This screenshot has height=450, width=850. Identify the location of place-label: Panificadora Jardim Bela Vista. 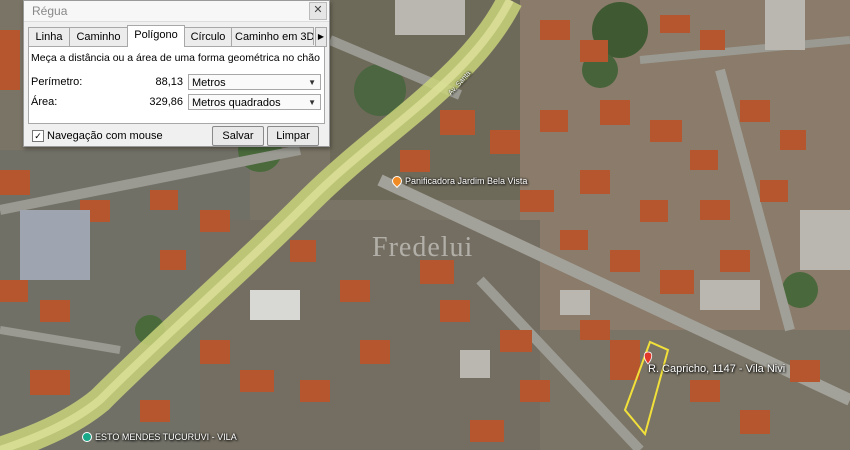
(458, 181).